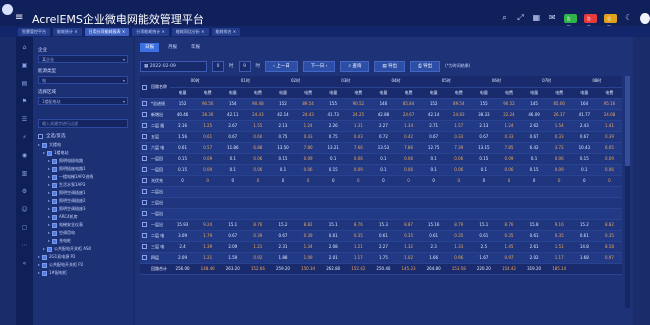 The width and height of the screenshot is (650, 325). Describe the element at coordinates (226, 31) in the screenshot. I see `tab-5: 能耗排名 ✕` at that location.